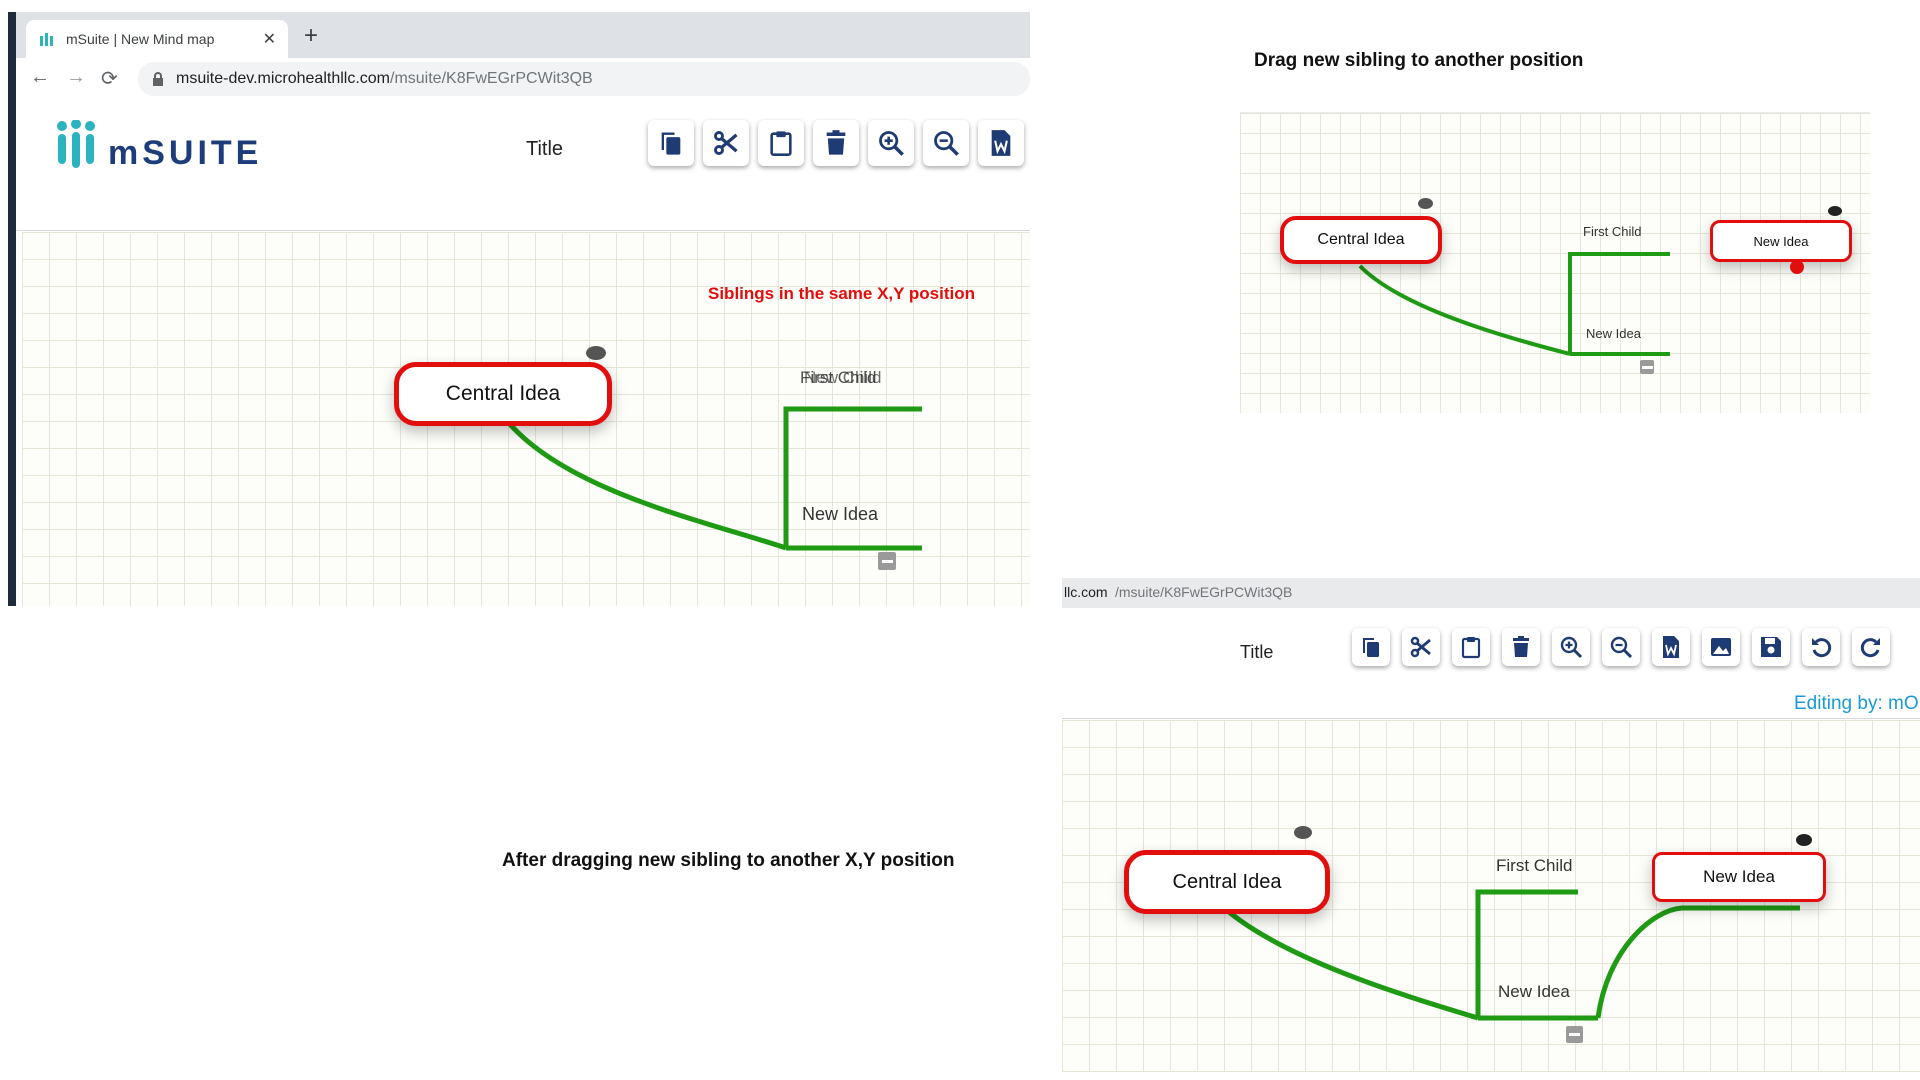 The height and width of the screenshot is (1080, 1920). Describe the element at coordinates (887, 561) in the screenshot. I see `collapse-icon` at that location.